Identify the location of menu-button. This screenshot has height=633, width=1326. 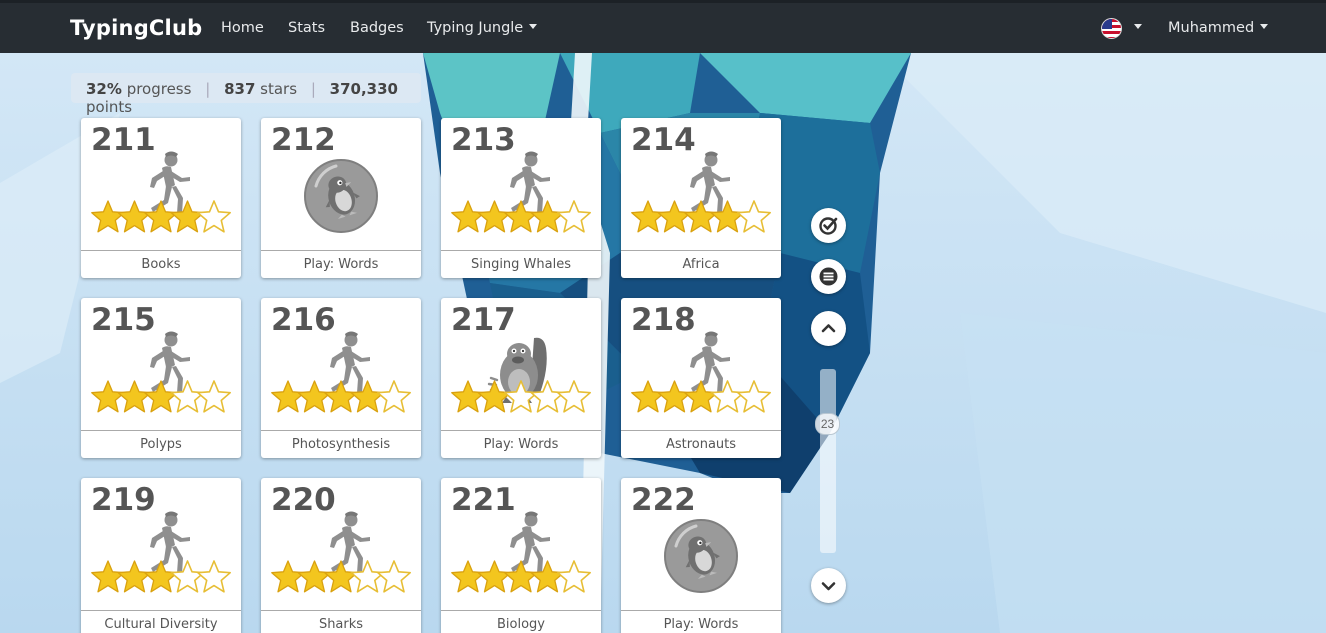
(828, 276).